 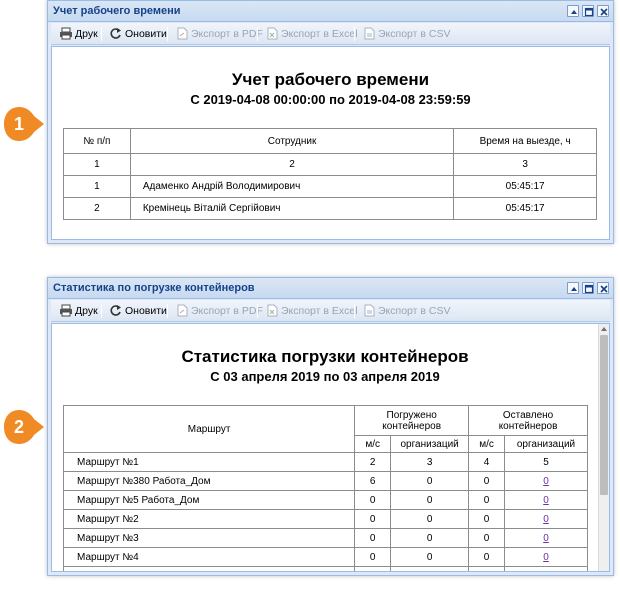 What do you see at coordinates (209, 481) in the screenshot?
I see `route-name: Маршрут №380 Работа_Дом` at bounding box center [209, 481].